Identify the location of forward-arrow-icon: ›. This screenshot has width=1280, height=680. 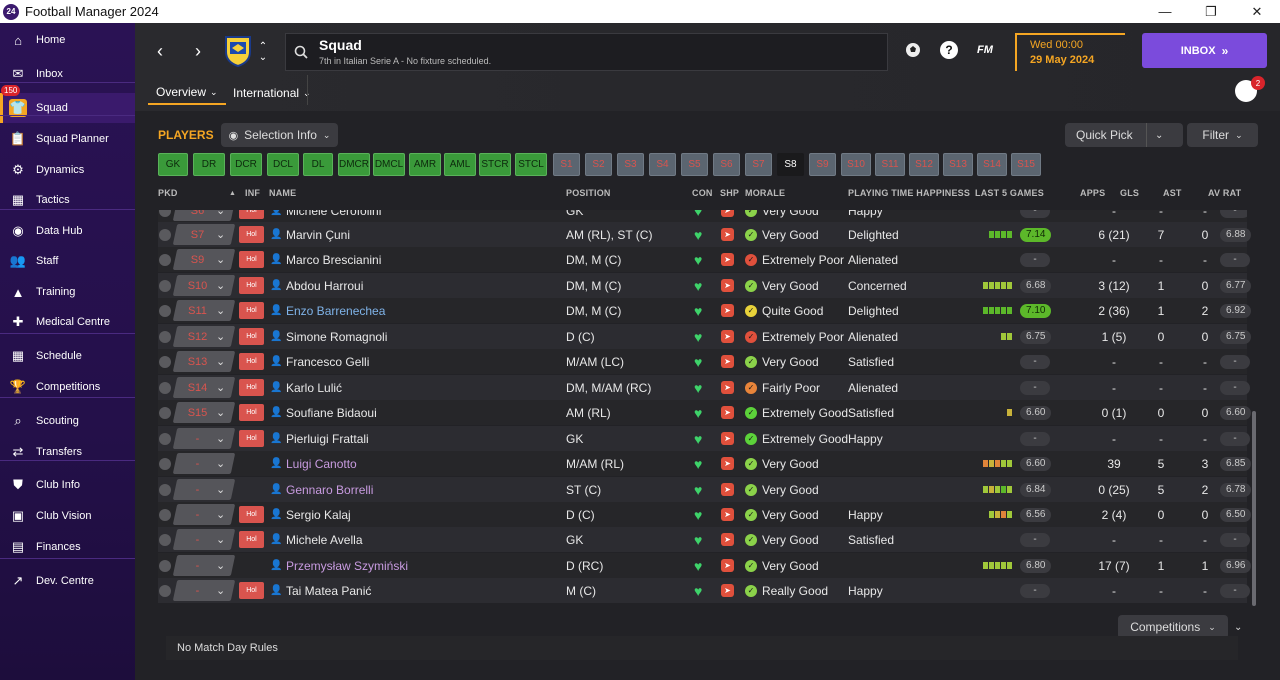
(198, 51).